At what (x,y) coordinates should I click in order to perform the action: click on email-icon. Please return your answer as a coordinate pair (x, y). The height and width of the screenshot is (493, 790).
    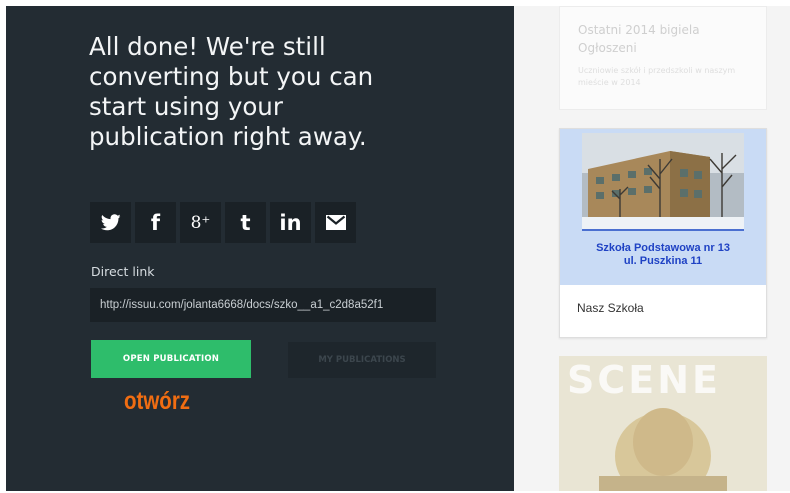
    Looking at the image, I should click on (335, 222).